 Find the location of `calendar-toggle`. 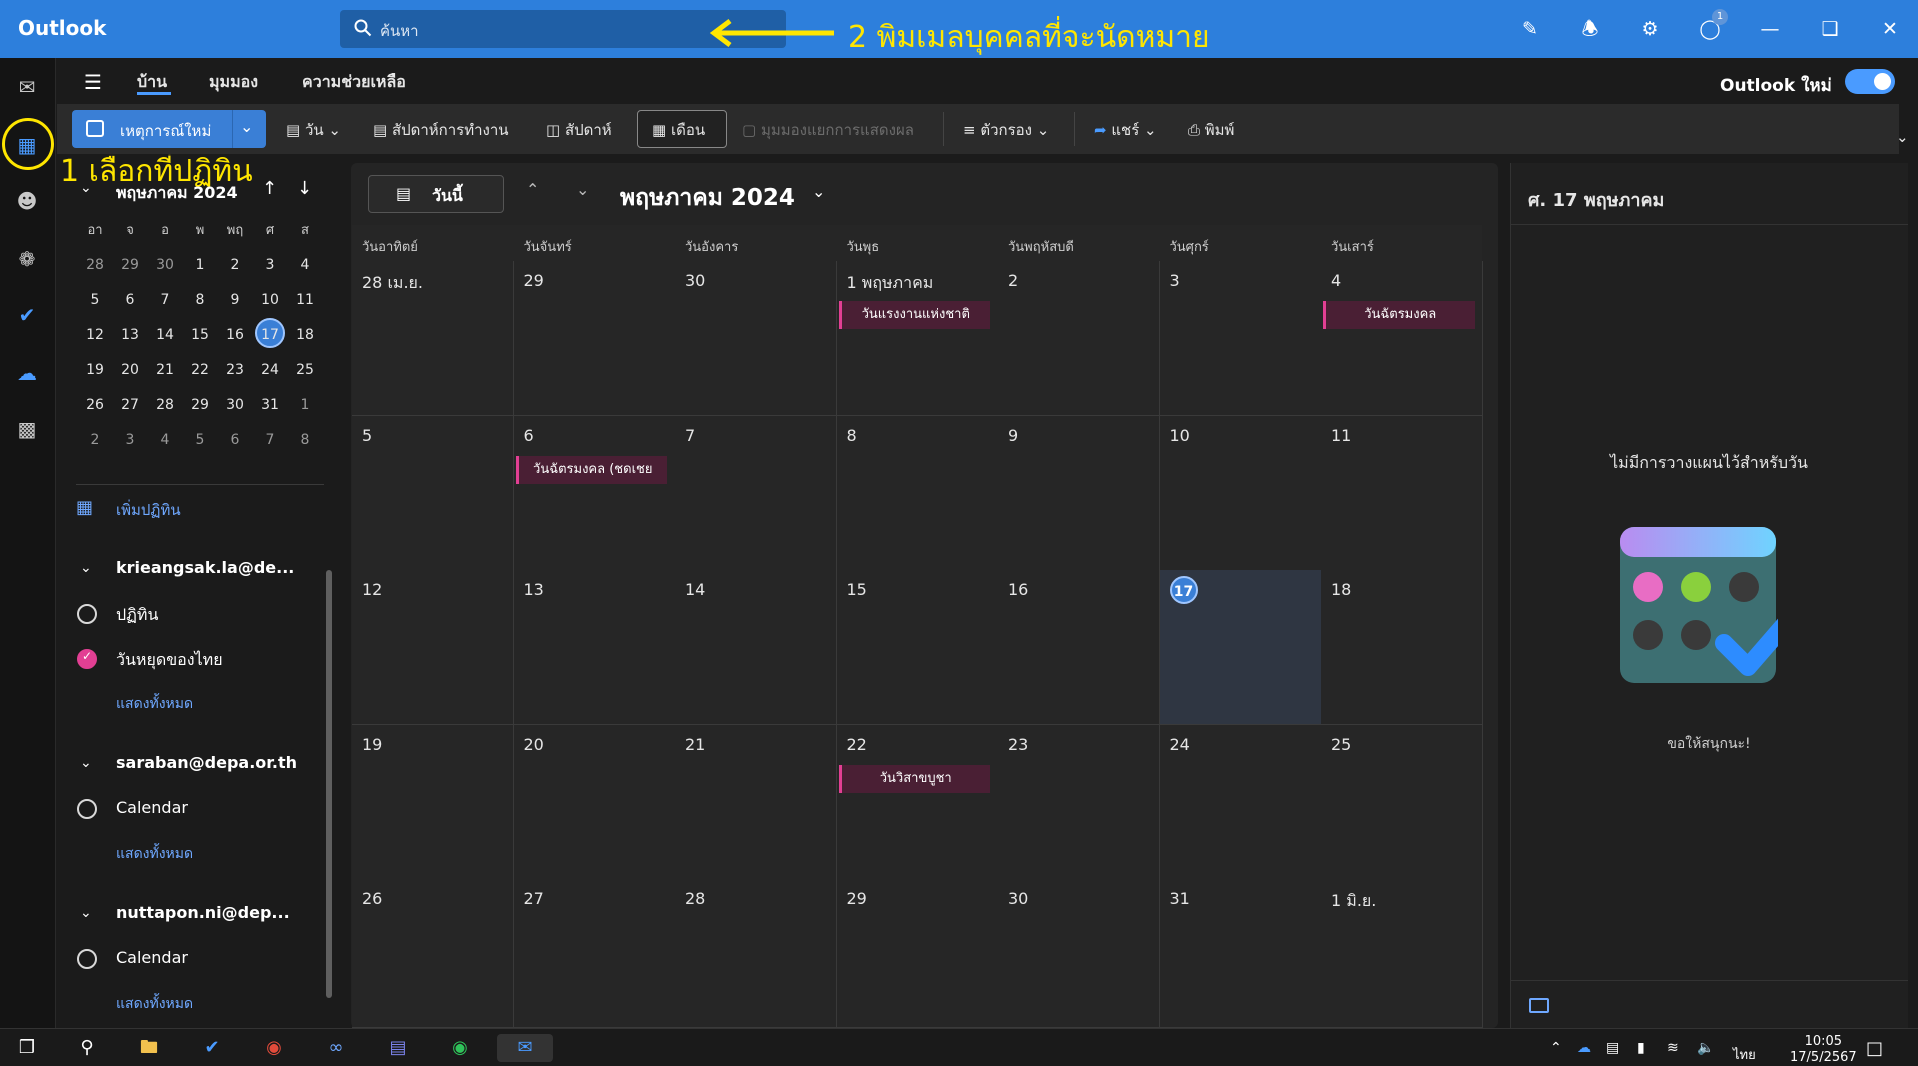

calendar-toggle is located at coordinates (87, 959).